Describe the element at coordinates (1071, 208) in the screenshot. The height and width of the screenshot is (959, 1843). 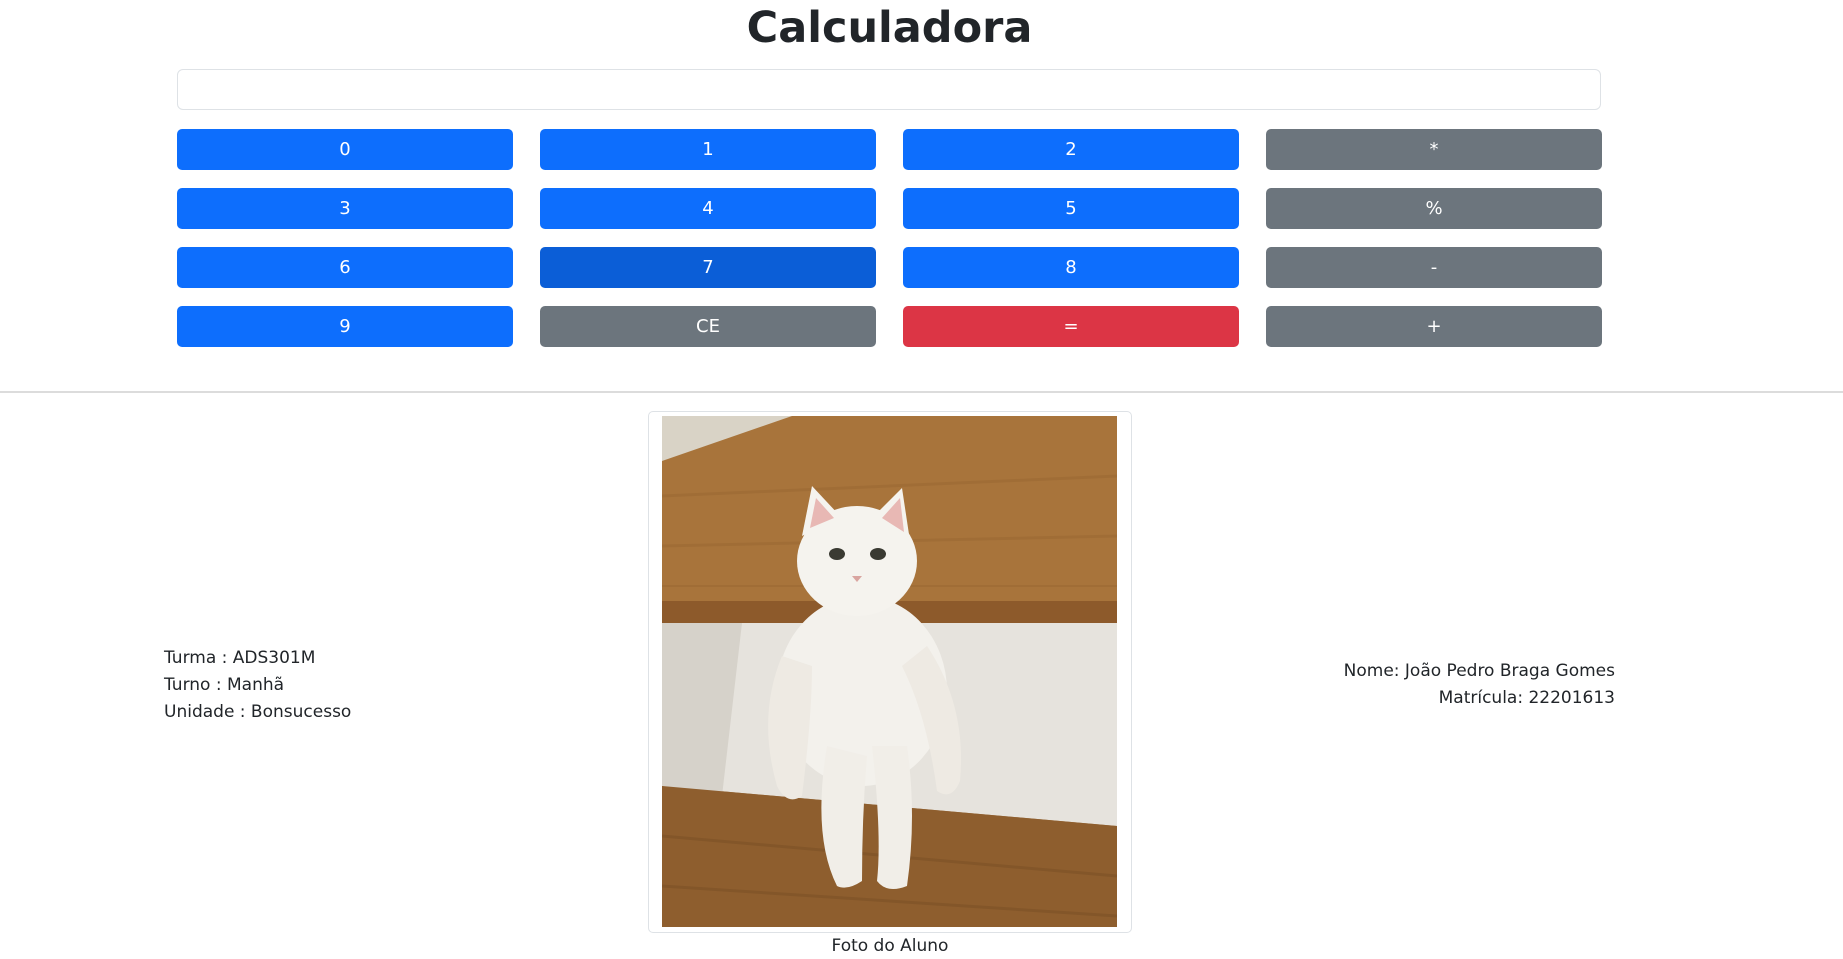
I see `key-5-button: 5` at that location.